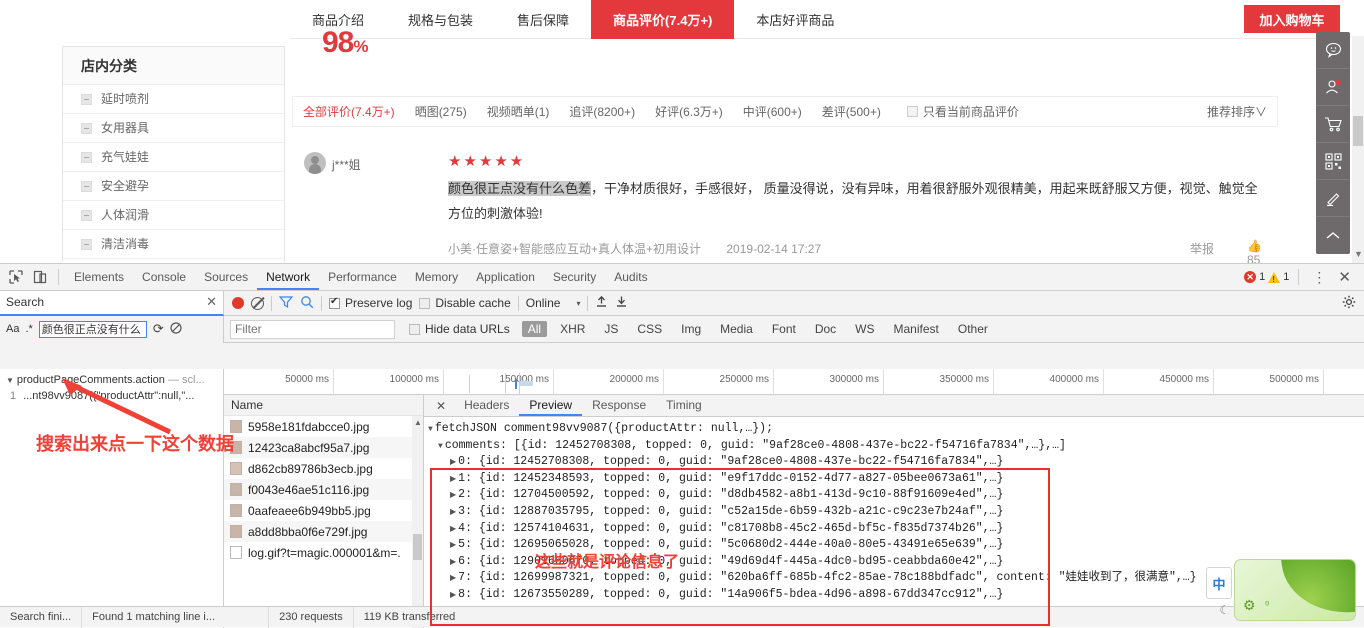 This screenshot has height=628, width=1364. Describe the element at coordinates (649, 329) in the screenshot. I see `resource-filter-css: CSS` at that location.